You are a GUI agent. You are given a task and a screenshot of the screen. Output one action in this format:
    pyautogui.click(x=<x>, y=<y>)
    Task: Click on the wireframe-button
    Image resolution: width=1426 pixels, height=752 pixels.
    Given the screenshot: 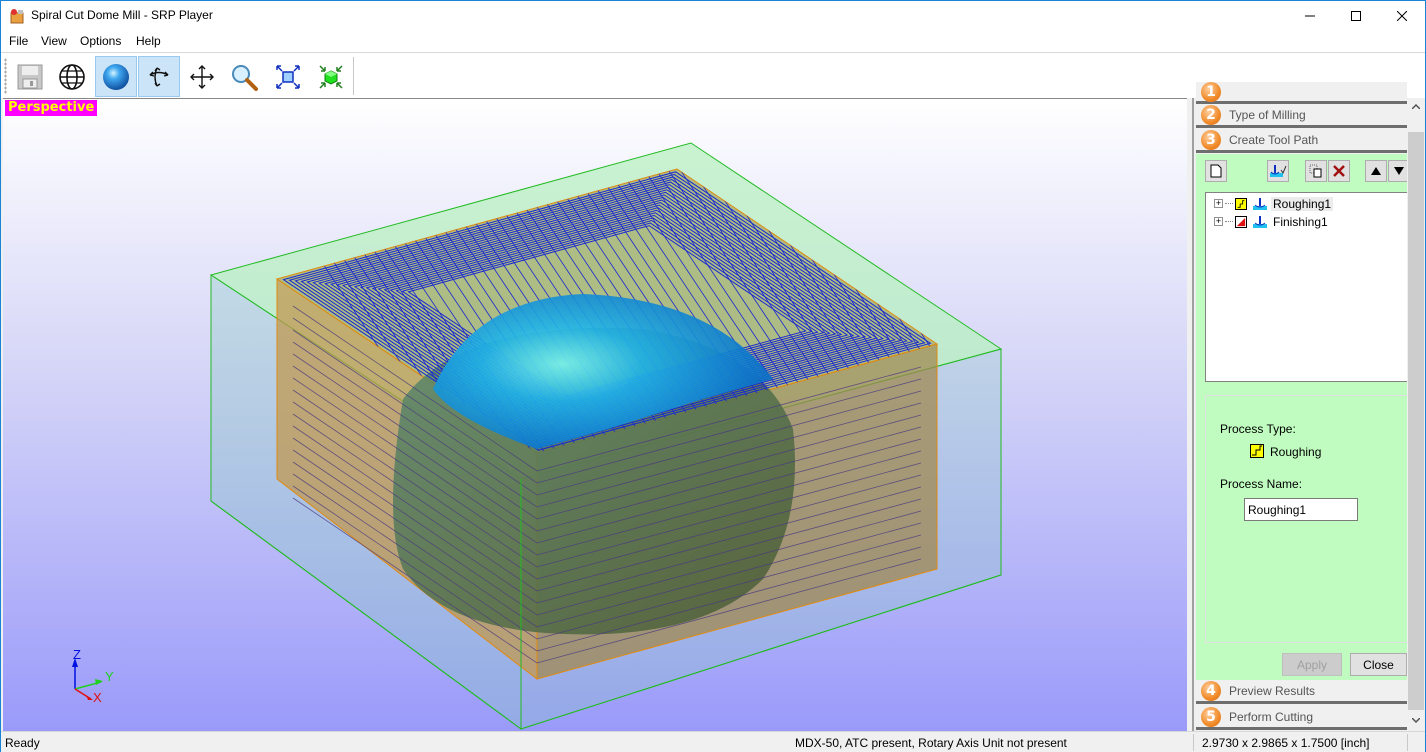 What is the action you would take?
    pyautogui.click(x=72, y=76)
    